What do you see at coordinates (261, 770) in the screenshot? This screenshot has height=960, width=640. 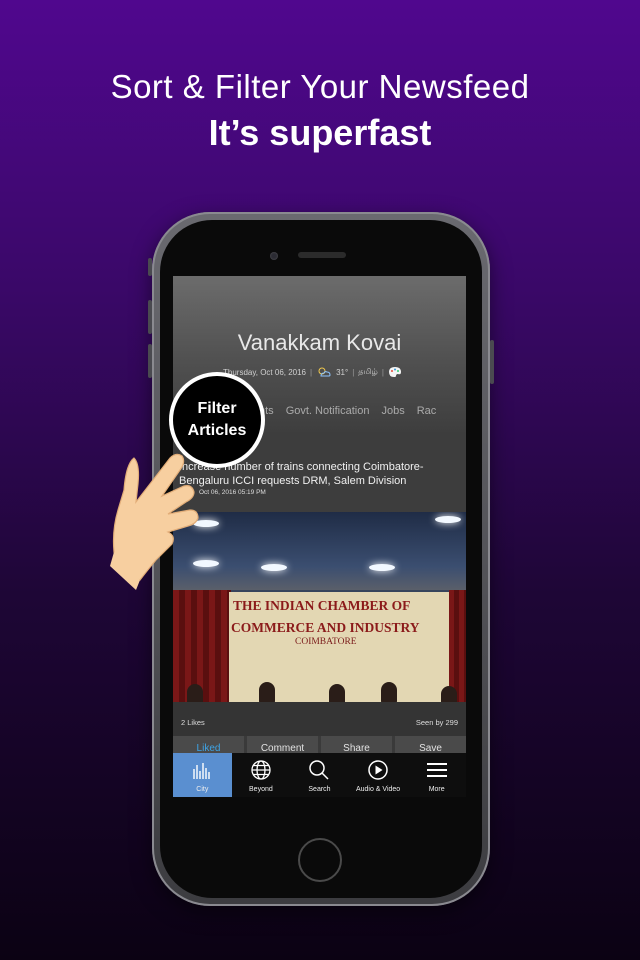 I see `globe-icon` at bounding box center [261, 770].